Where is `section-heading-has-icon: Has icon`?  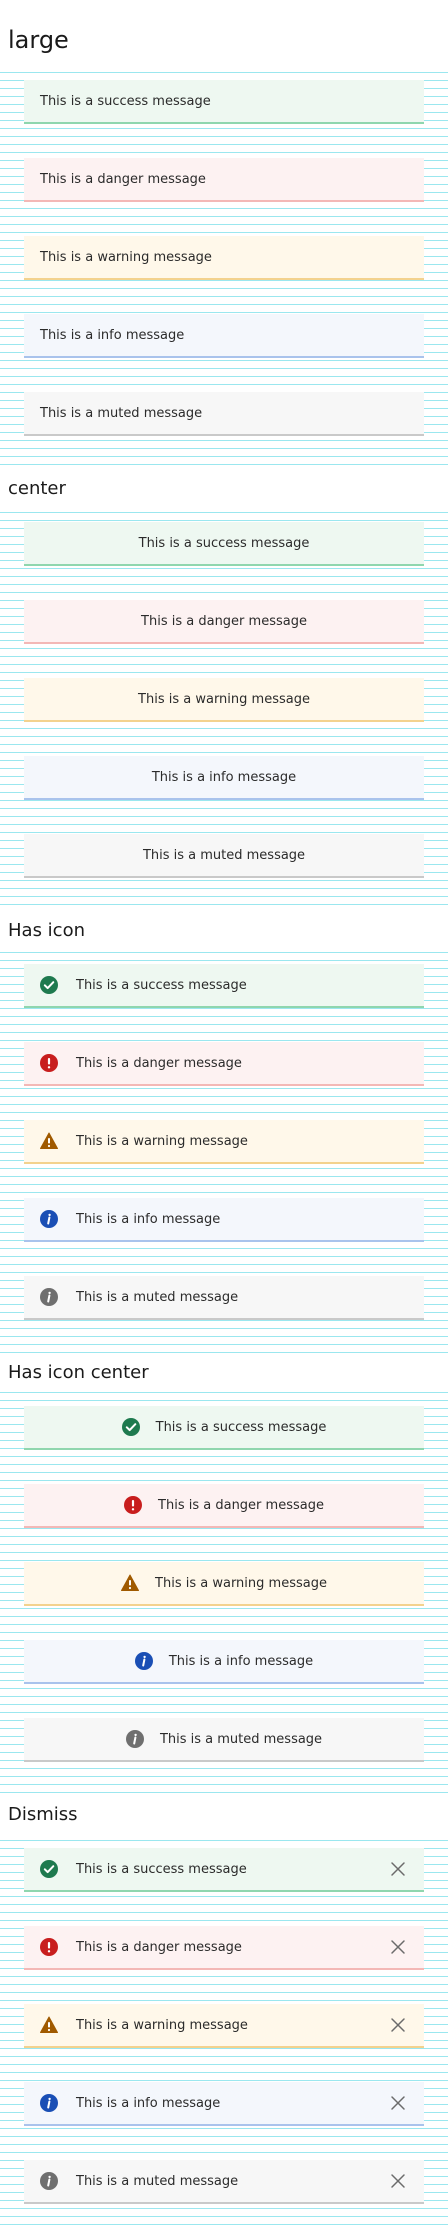 section-heading-has-icon: Has icon is located at coordinates (224, 931).